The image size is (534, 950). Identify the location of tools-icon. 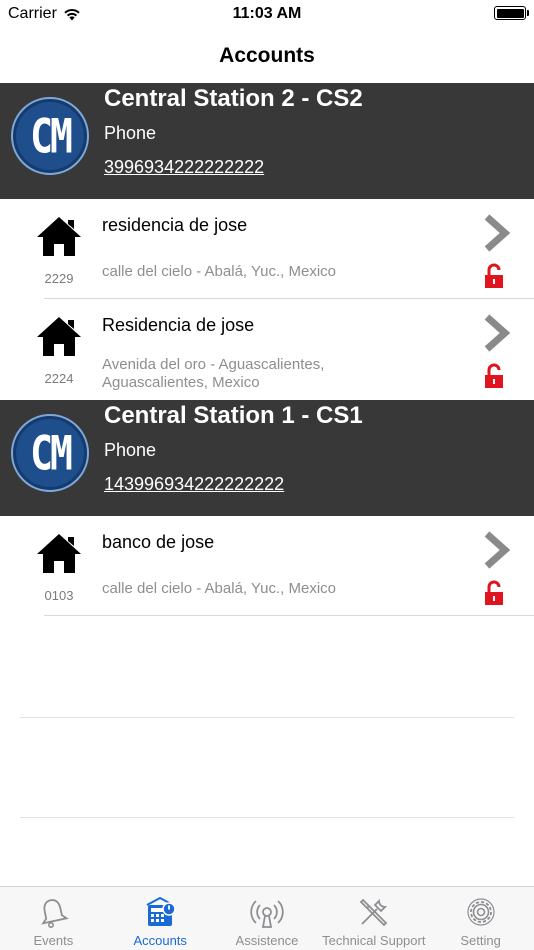
(373, 912).